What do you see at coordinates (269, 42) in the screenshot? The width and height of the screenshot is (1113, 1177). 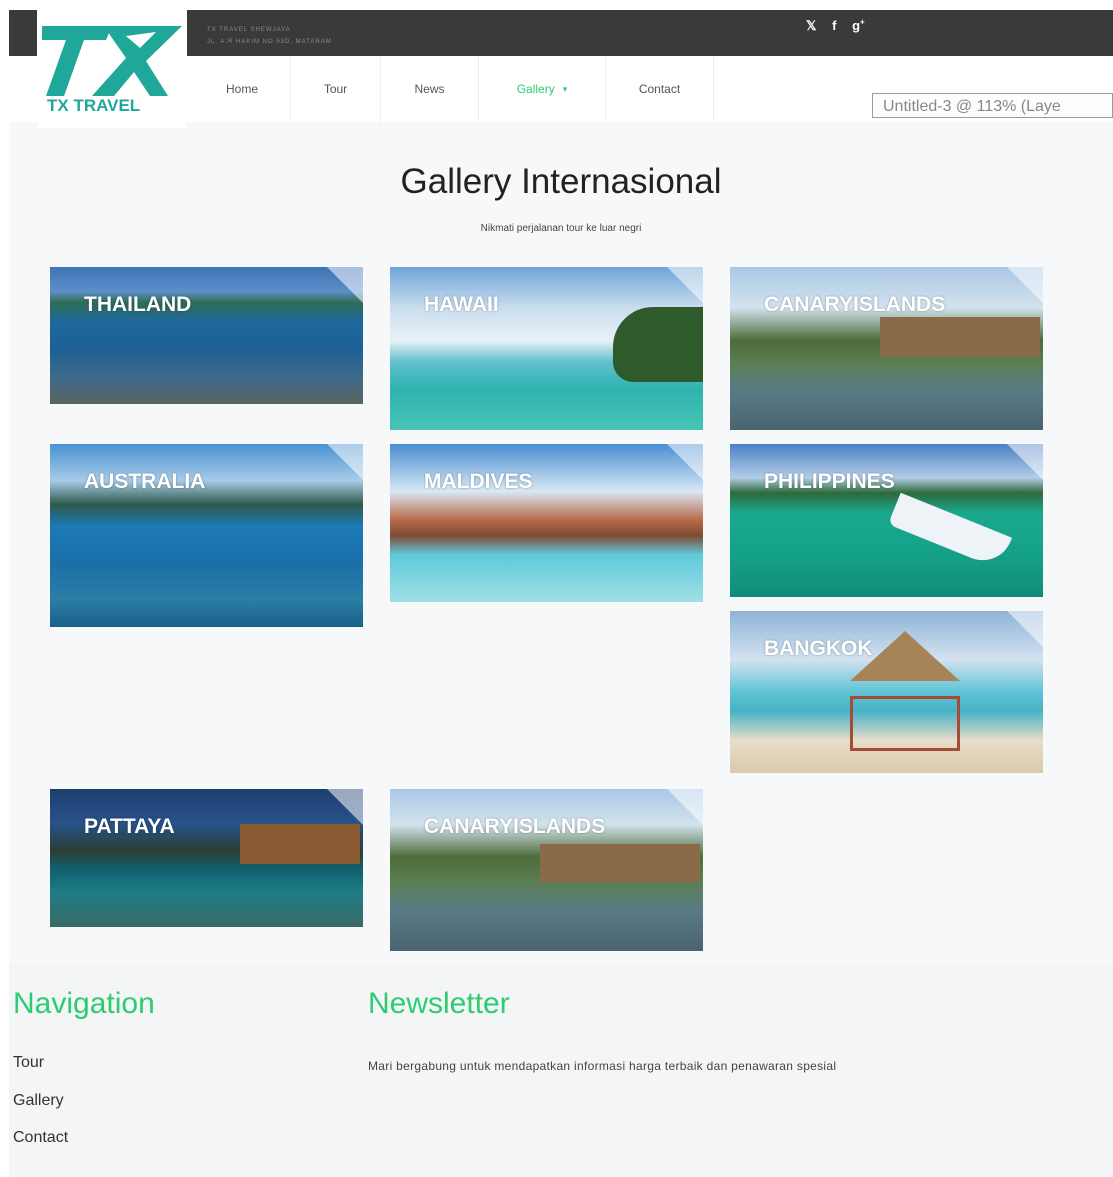 I see `address-line-2: JL. A.R HAKIM NO 53D, MATARAM` at bounding box center [269, 42].